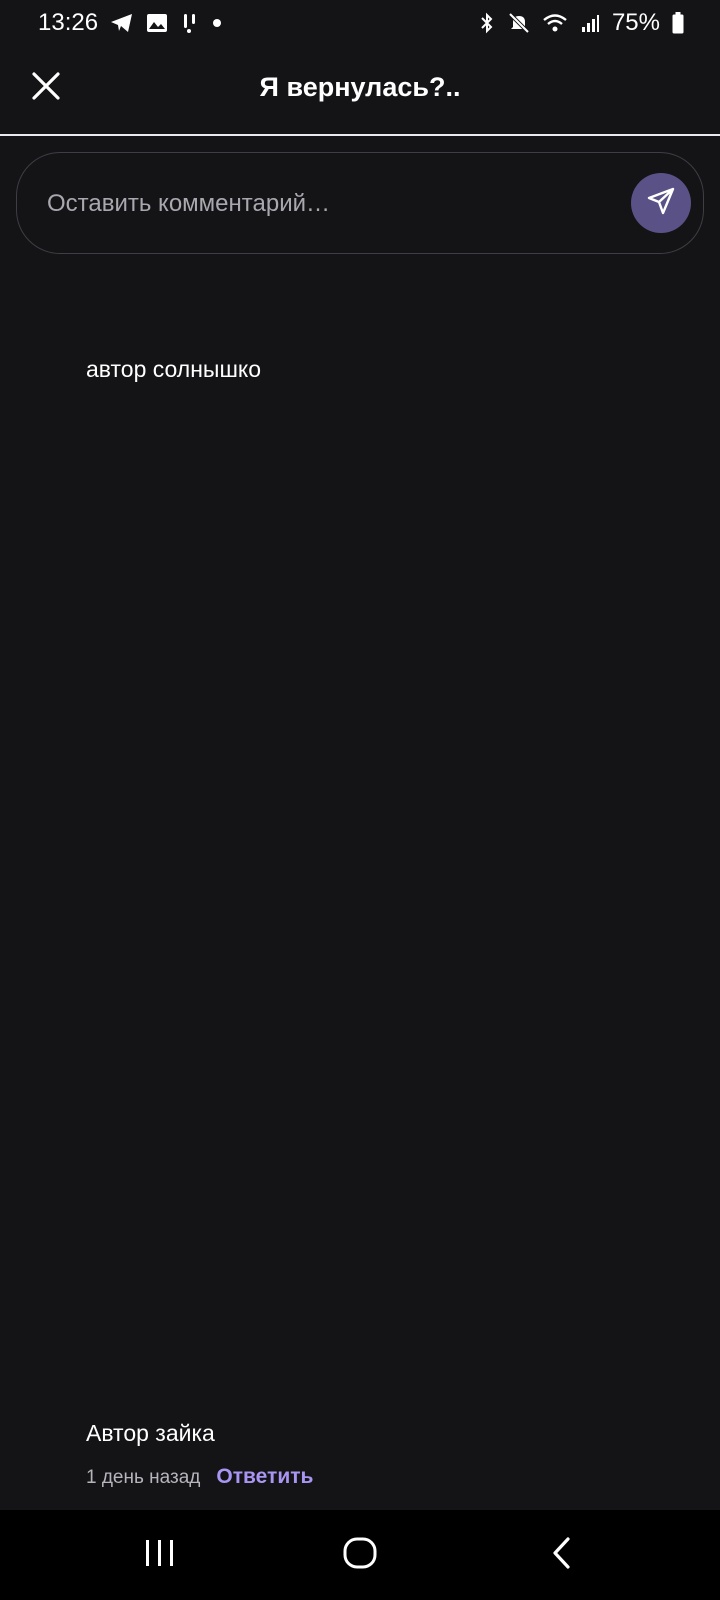 The height and width of the screenshot is (1600, 720). What do you see at coordinates (590, 23) in the screenshot?
I see `signal-icon` at bounding box center [590, 23].